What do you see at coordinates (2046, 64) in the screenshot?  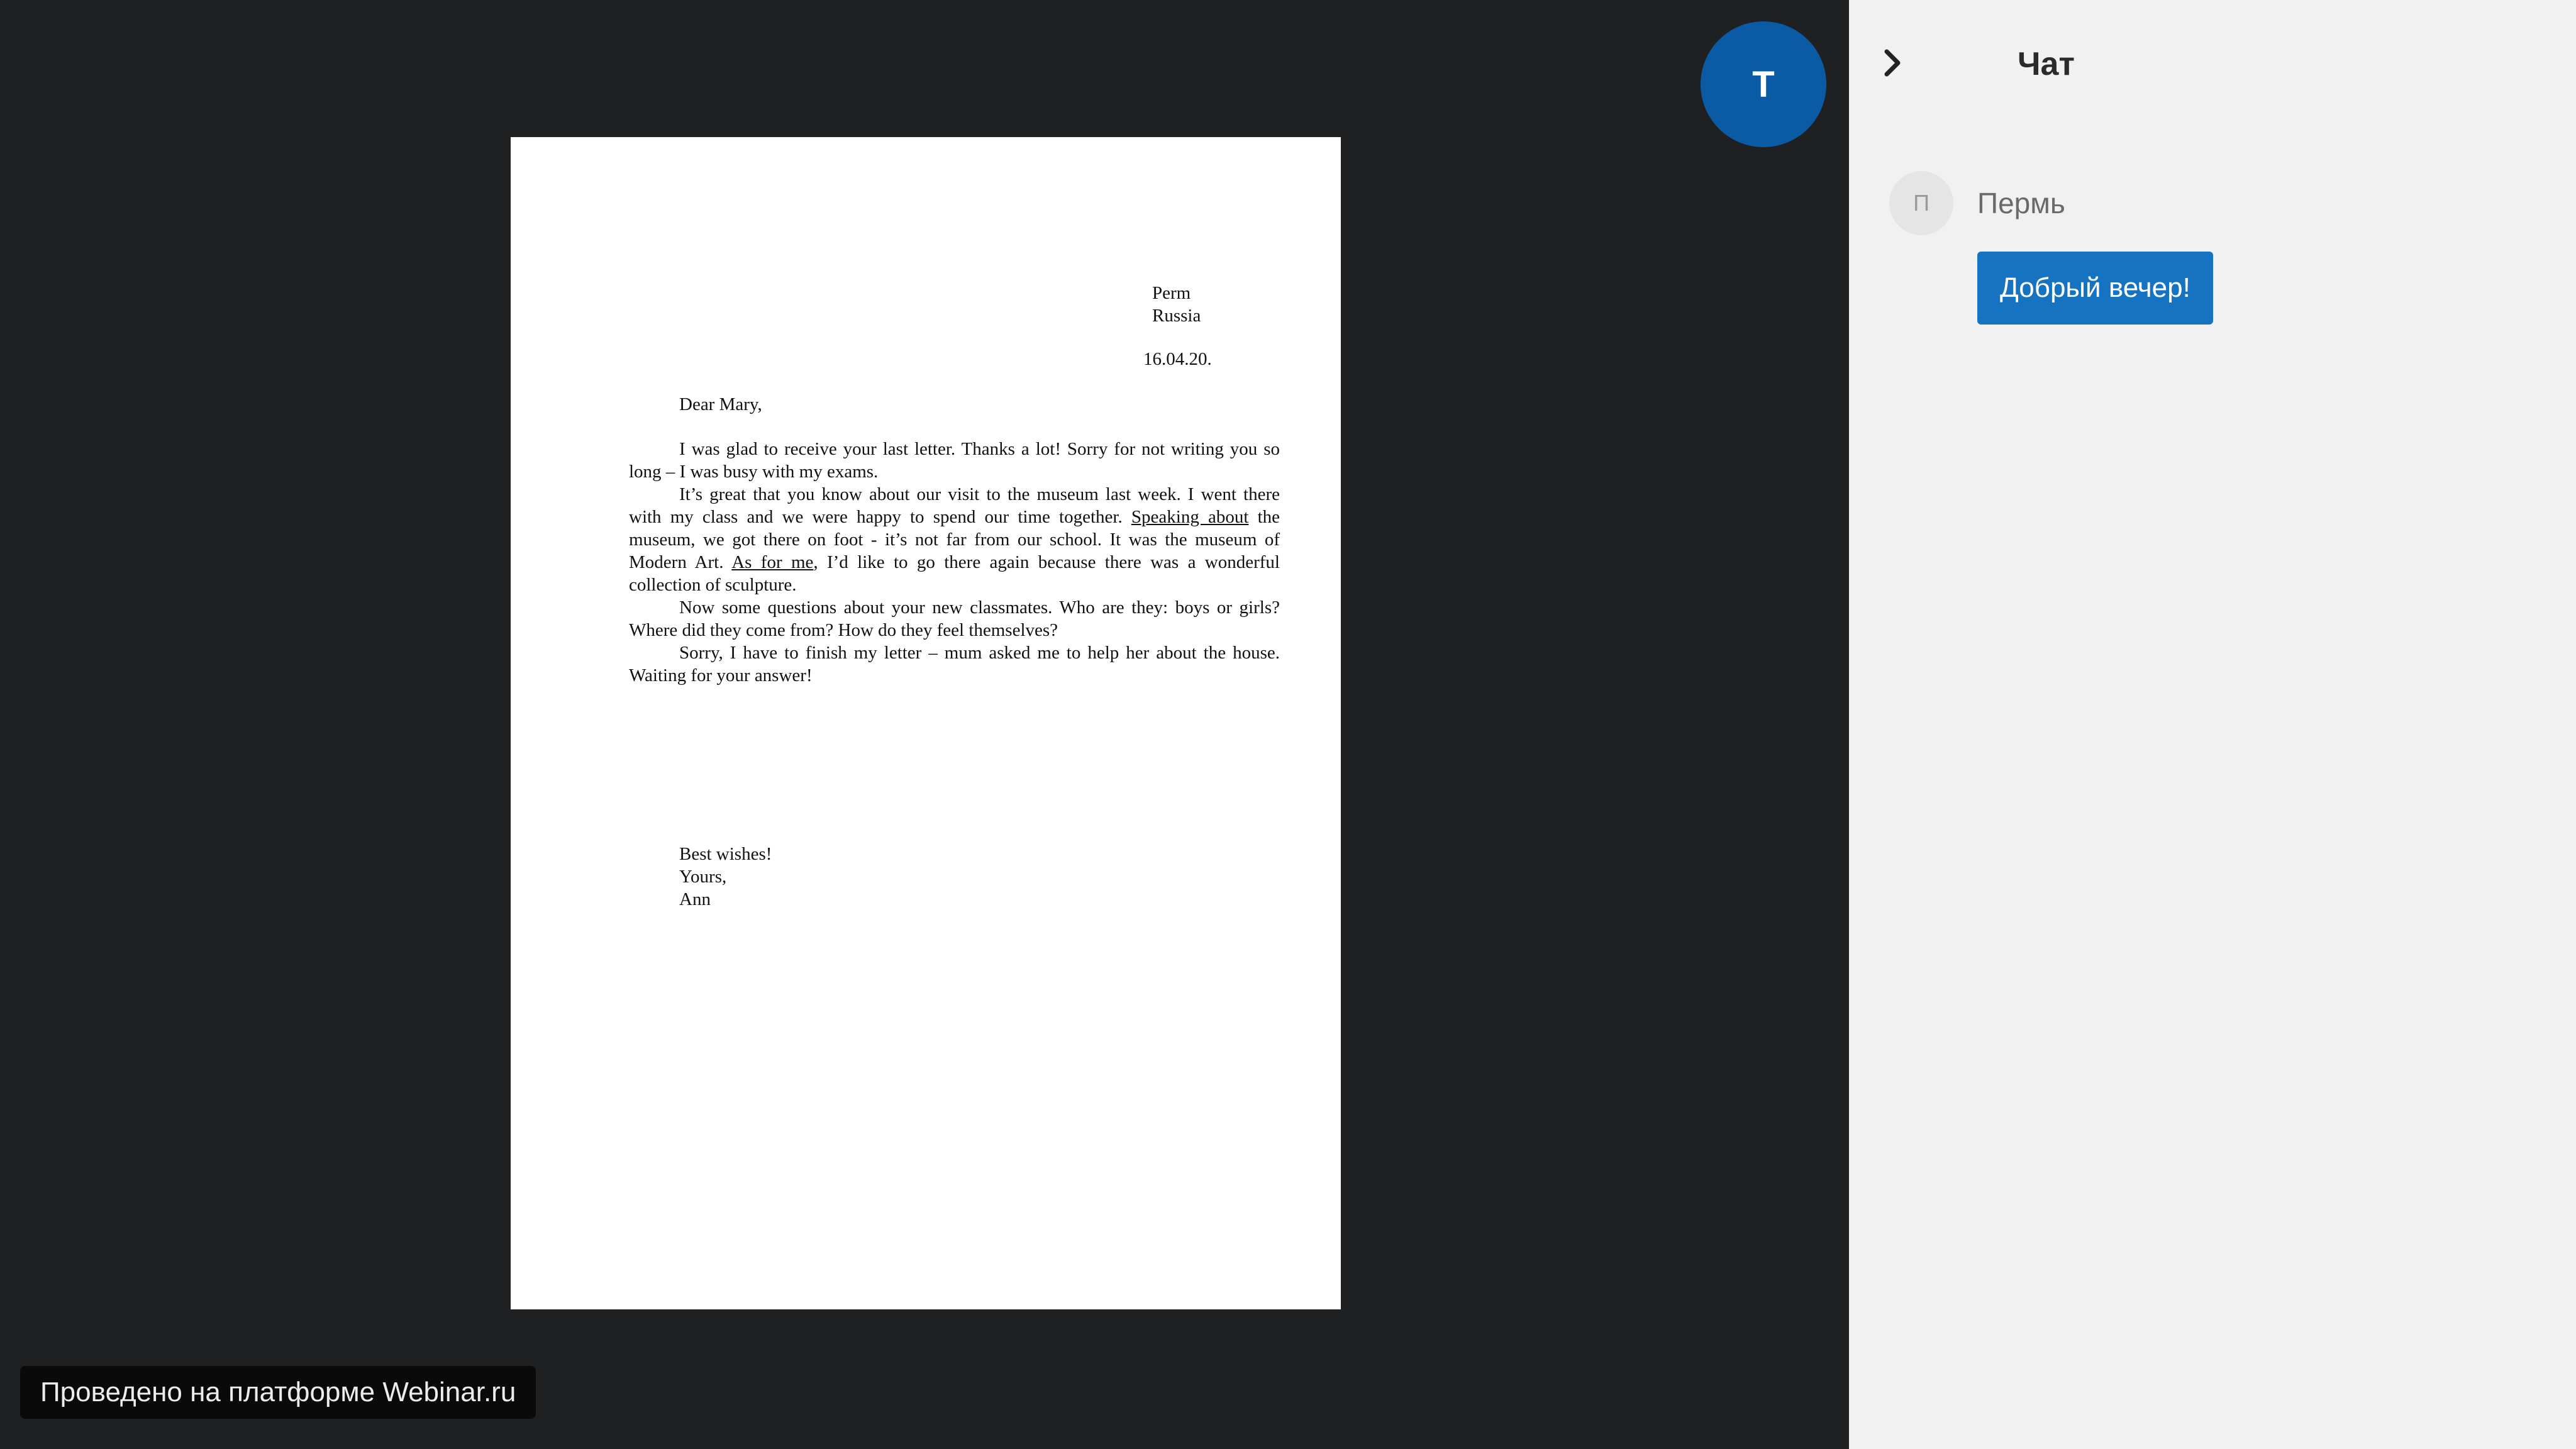 I see `chat-title: Чат` at bounding box center [2046, 64].